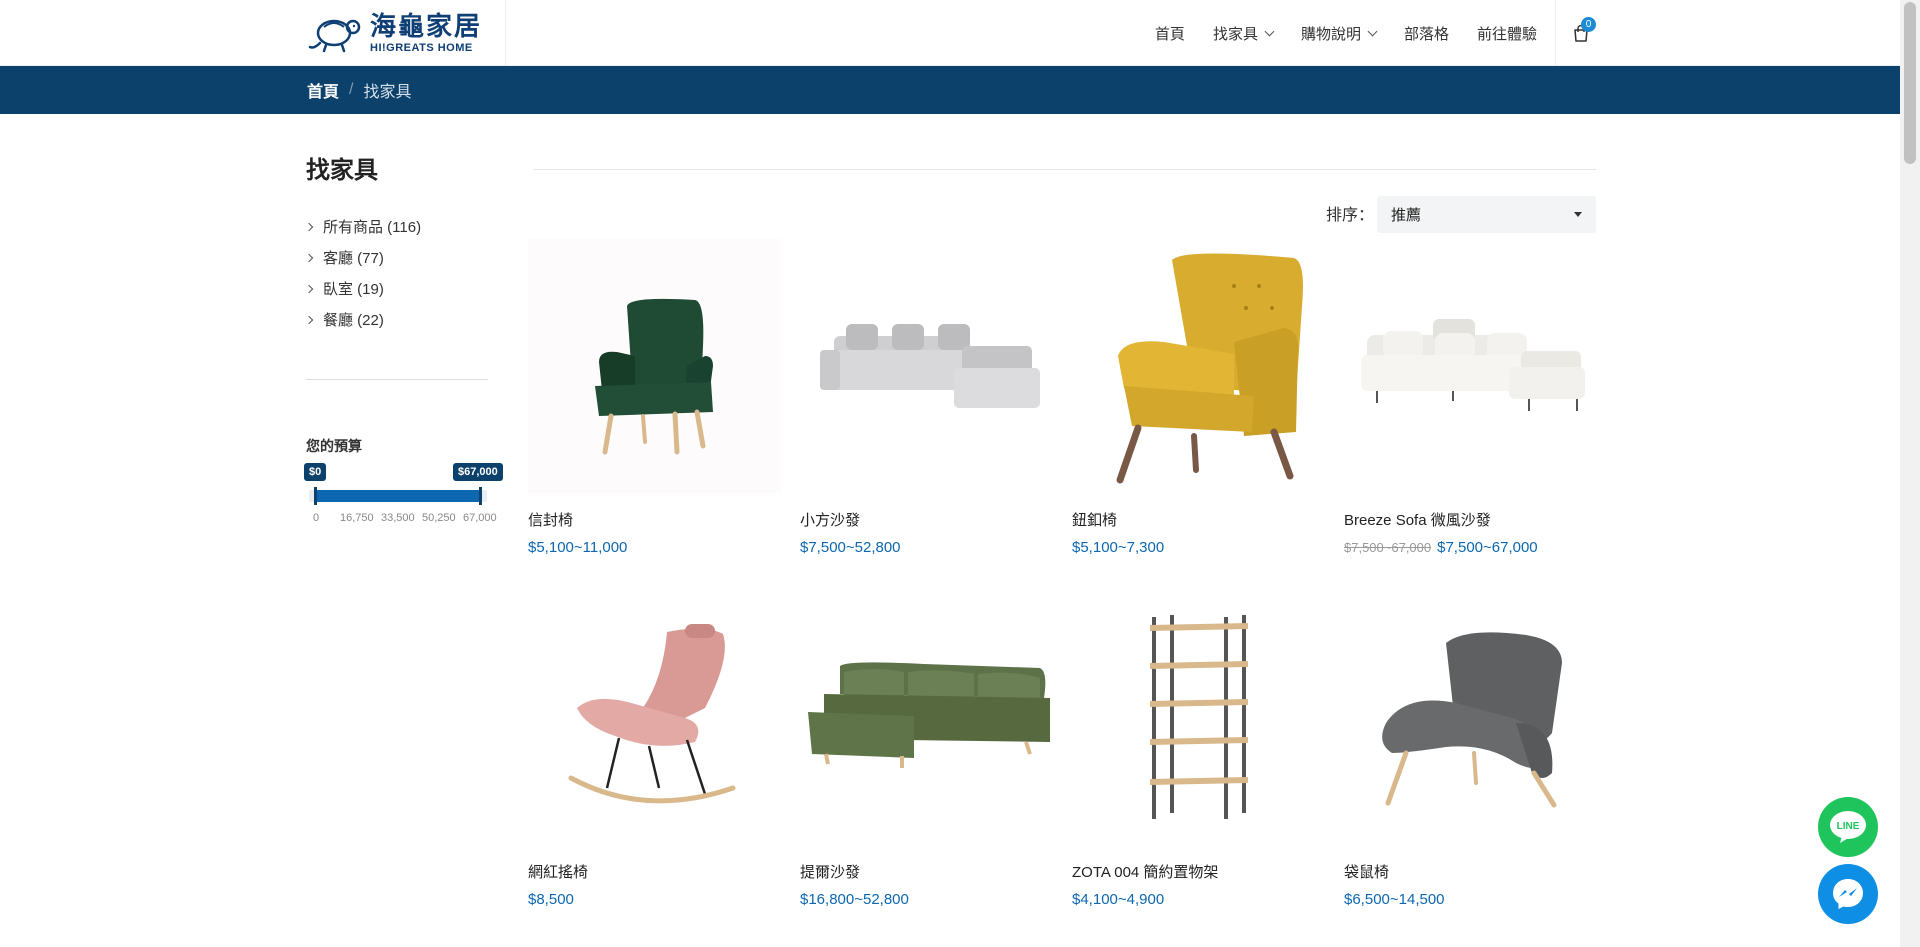  What do you see at coordinates (359, 90) in the screenshot?
I see `breadcrumb: 首頁 / 找家具` at bounding box center [359, 90].